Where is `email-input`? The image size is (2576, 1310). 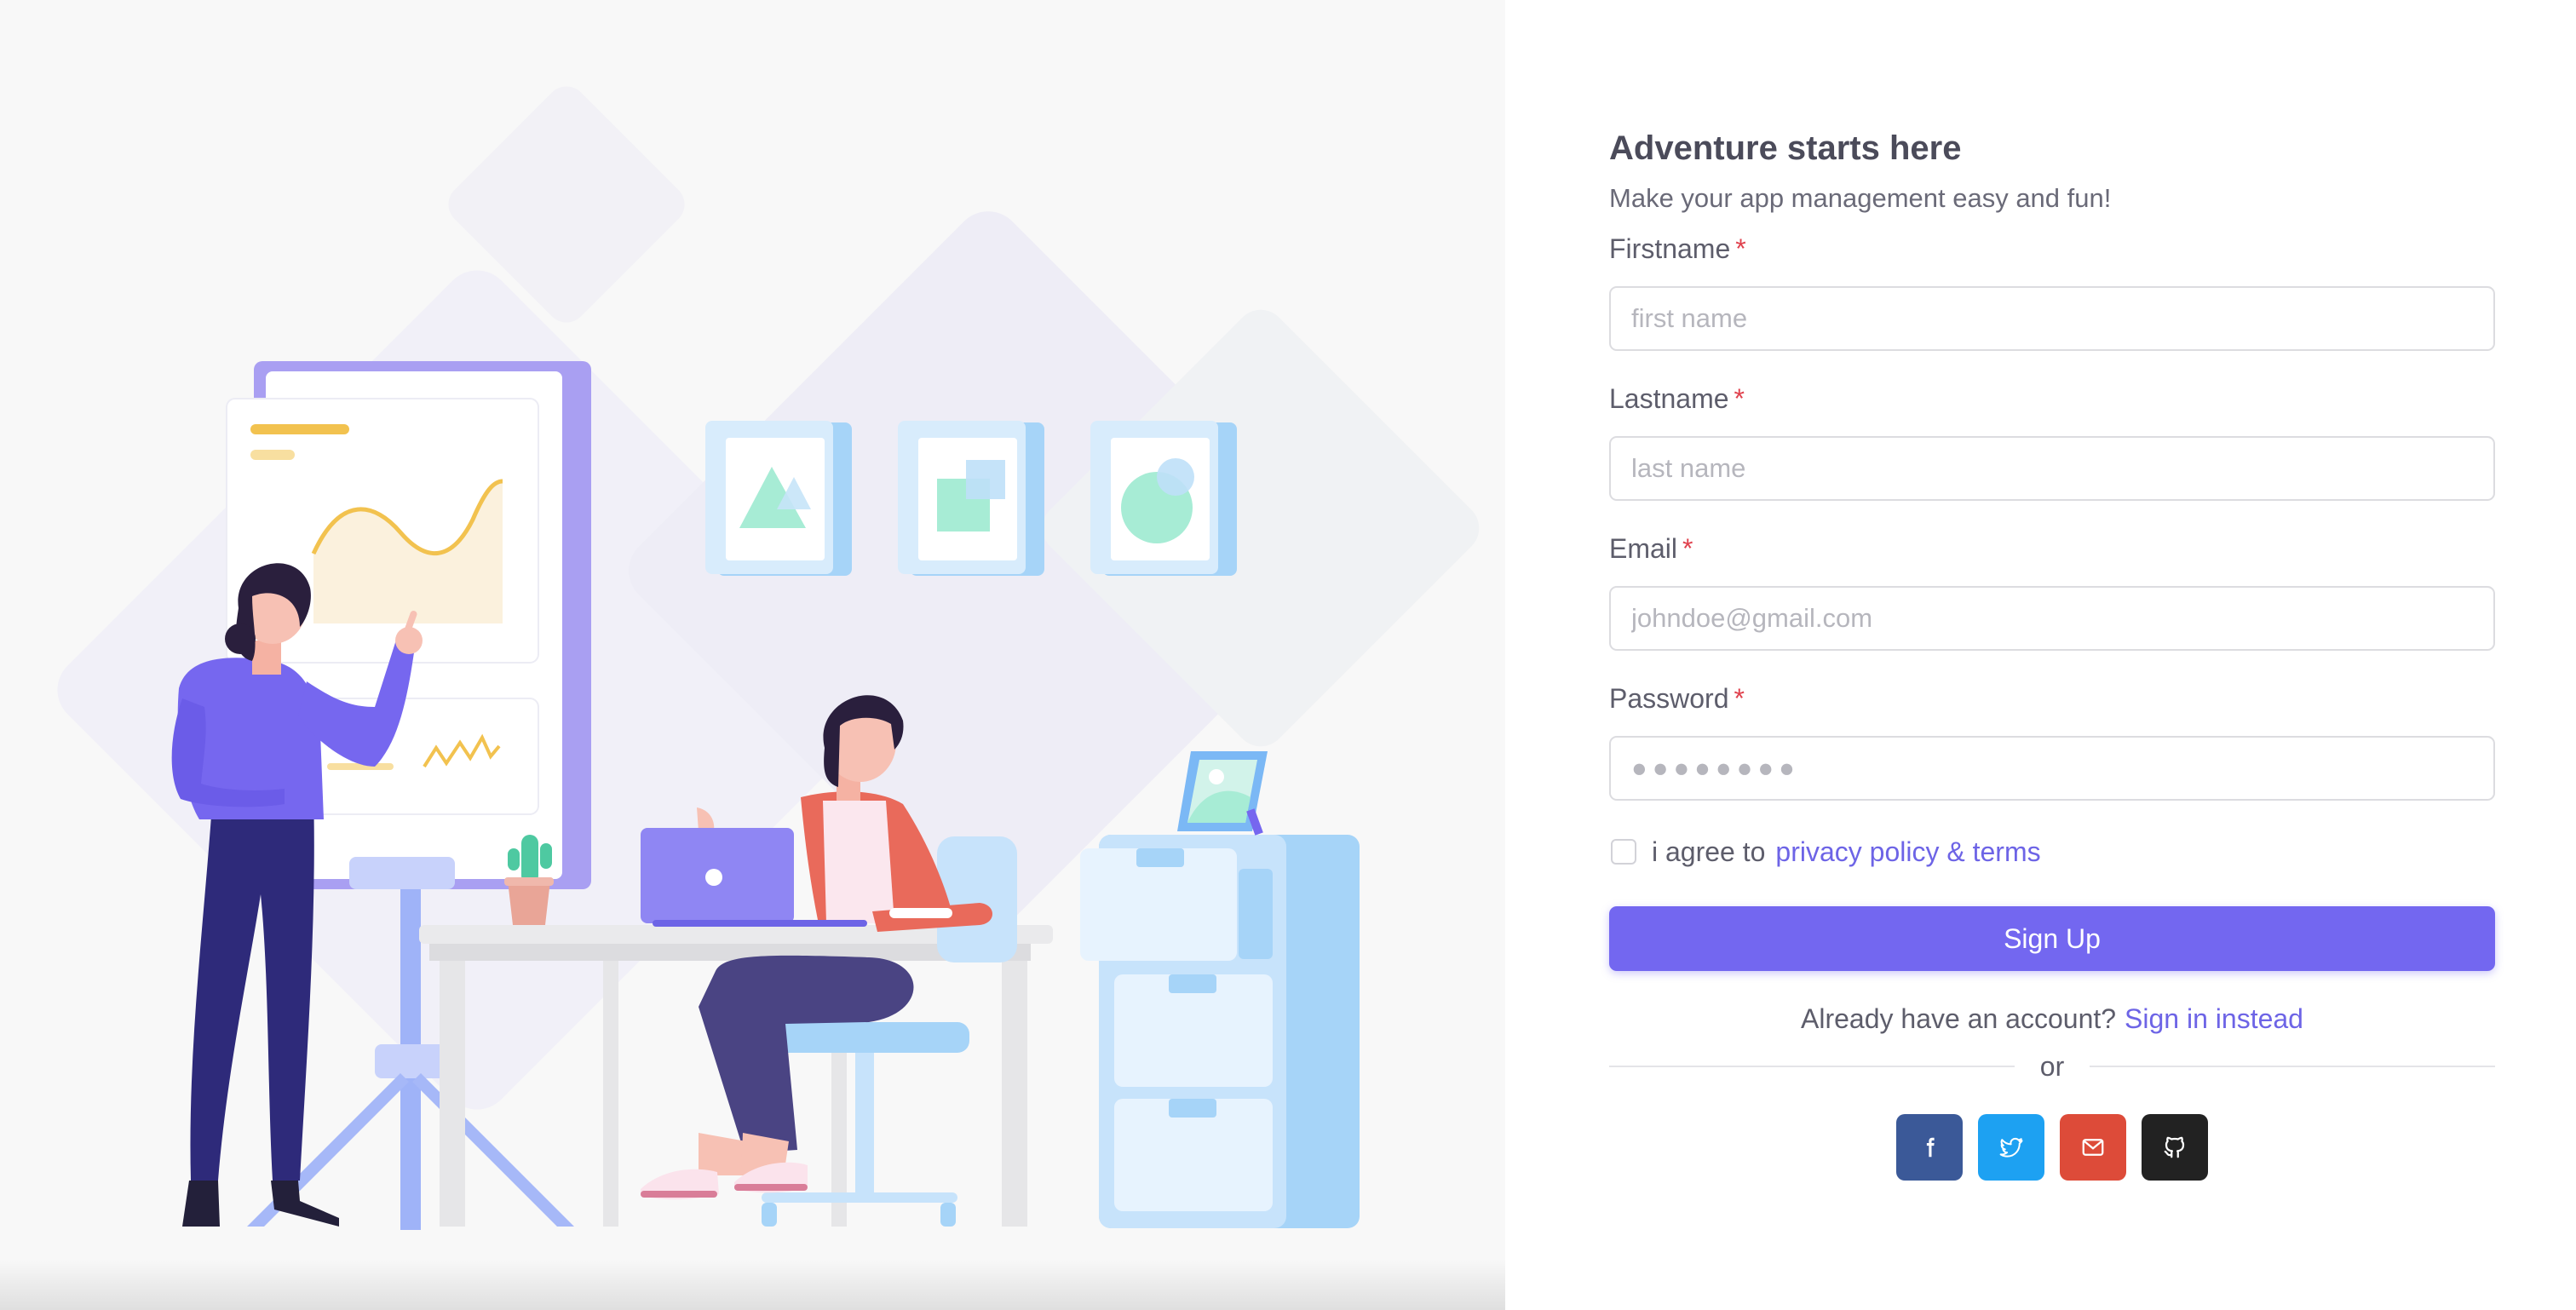
email-input is located at coordinates (2052, 618).